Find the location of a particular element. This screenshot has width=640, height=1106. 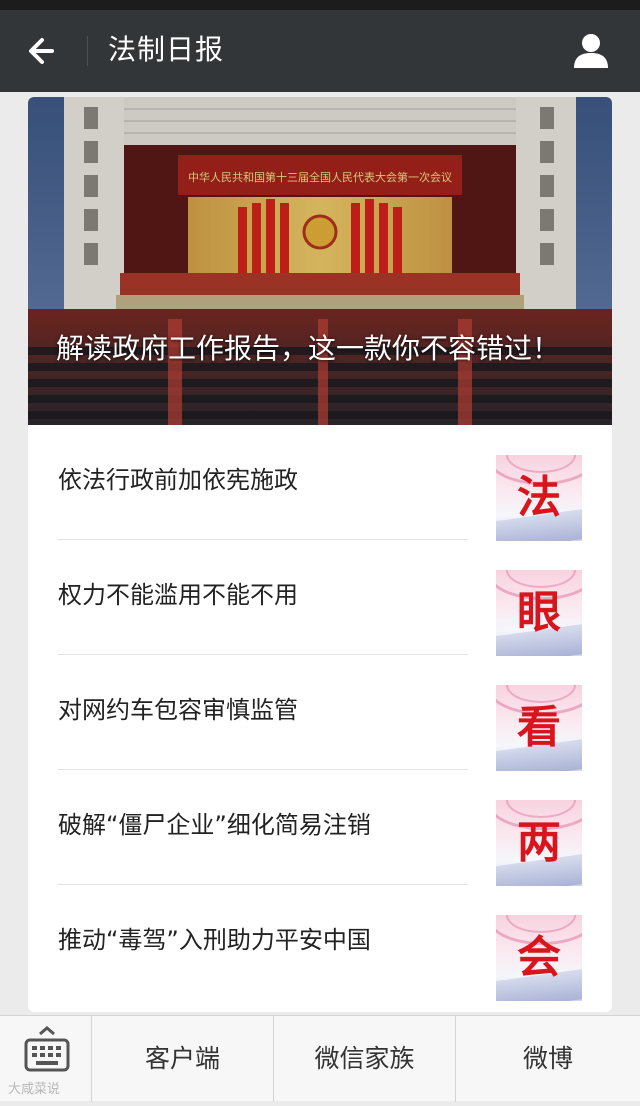

news-item-4: 破解“僵尸企业”细化简易注销 两 is located at coordinates (320, 828).